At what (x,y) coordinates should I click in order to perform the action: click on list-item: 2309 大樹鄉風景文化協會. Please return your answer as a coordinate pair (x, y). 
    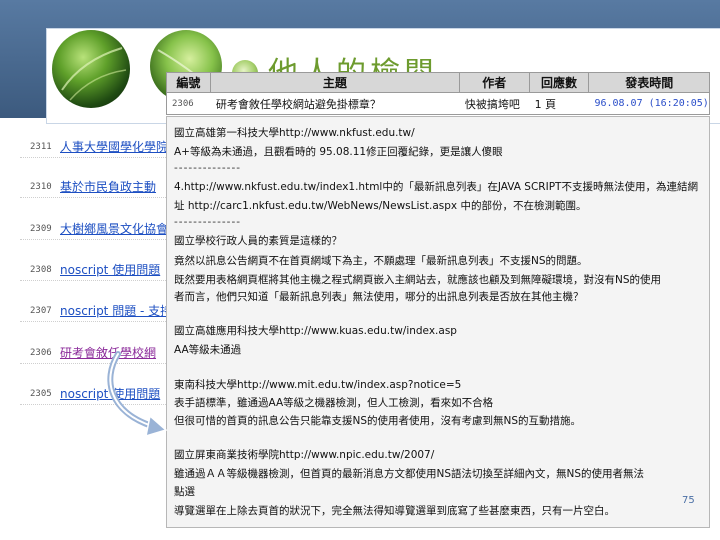
    Looking at the image, I should click on (100, 229).